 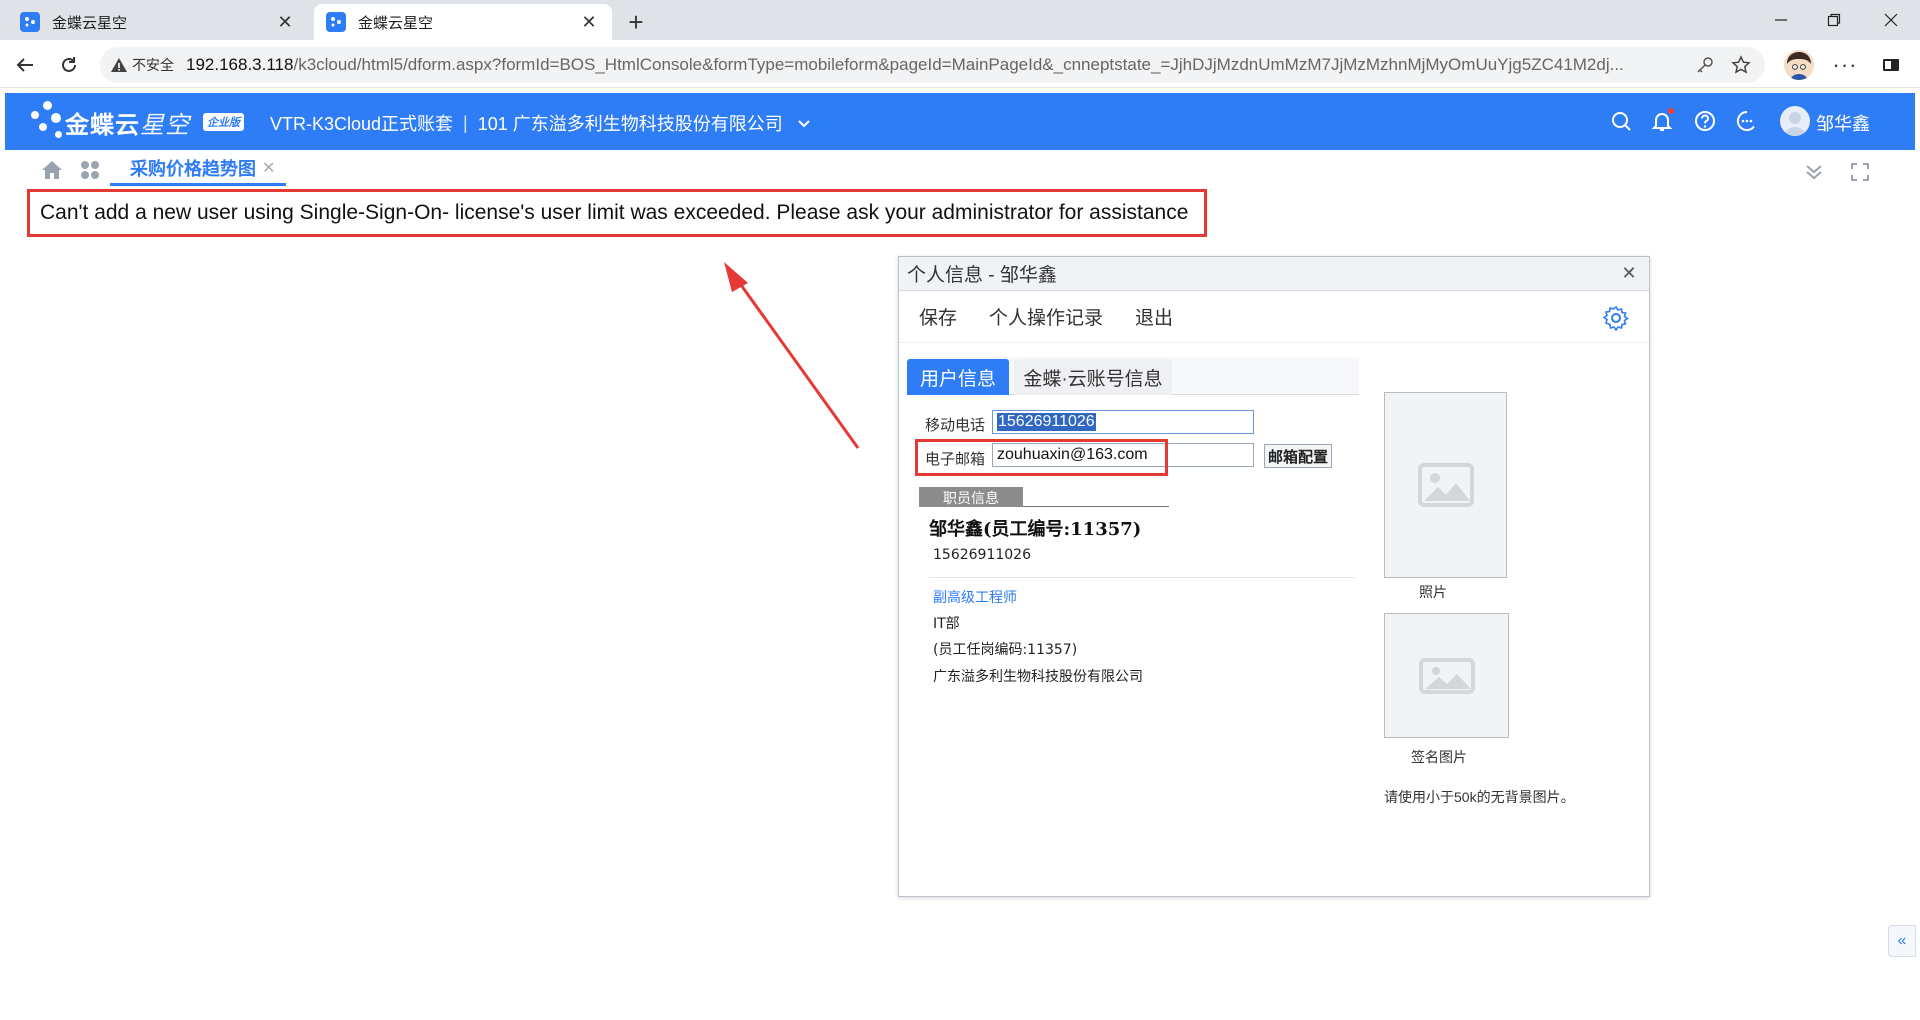 What do you see at coordinates (193, 168) in the screenshot?
I see `tab-label: 采购价格趋势图` at bounding box center [193, 168].